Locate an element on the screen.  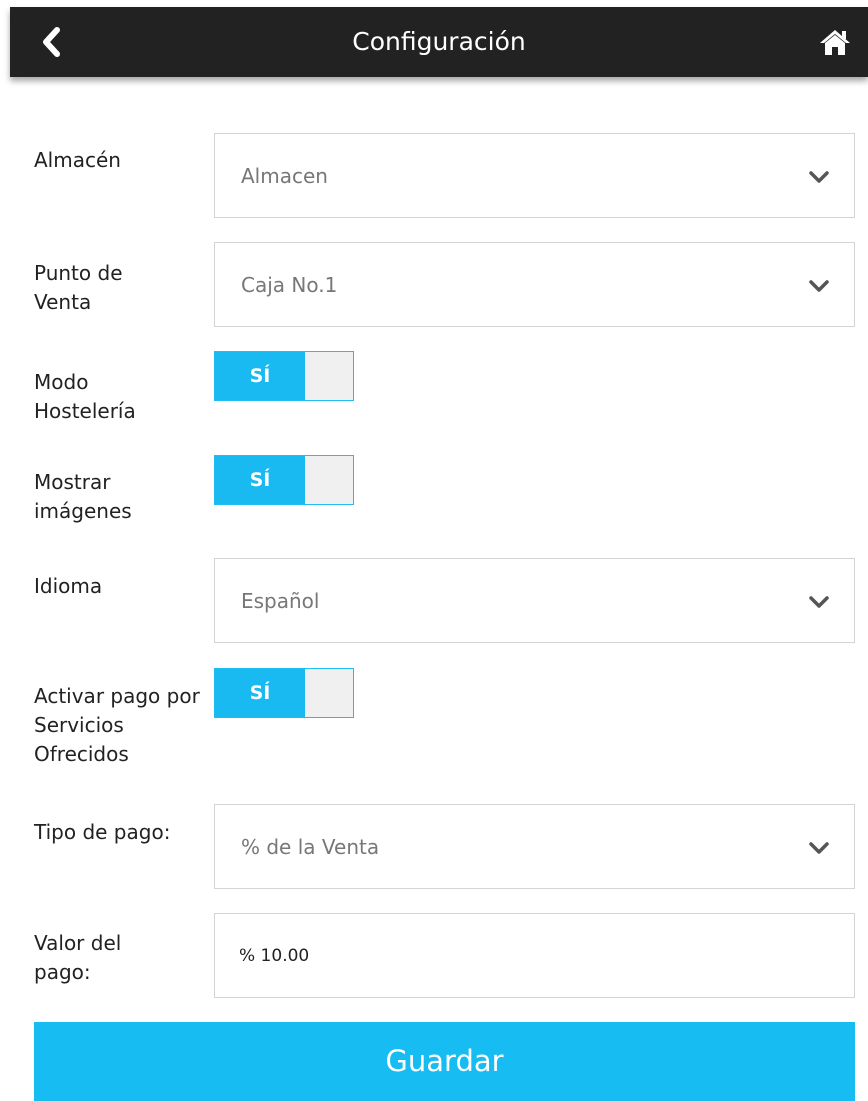
valor-pago-input: % 10.00 is located at coordinates (534, 955).